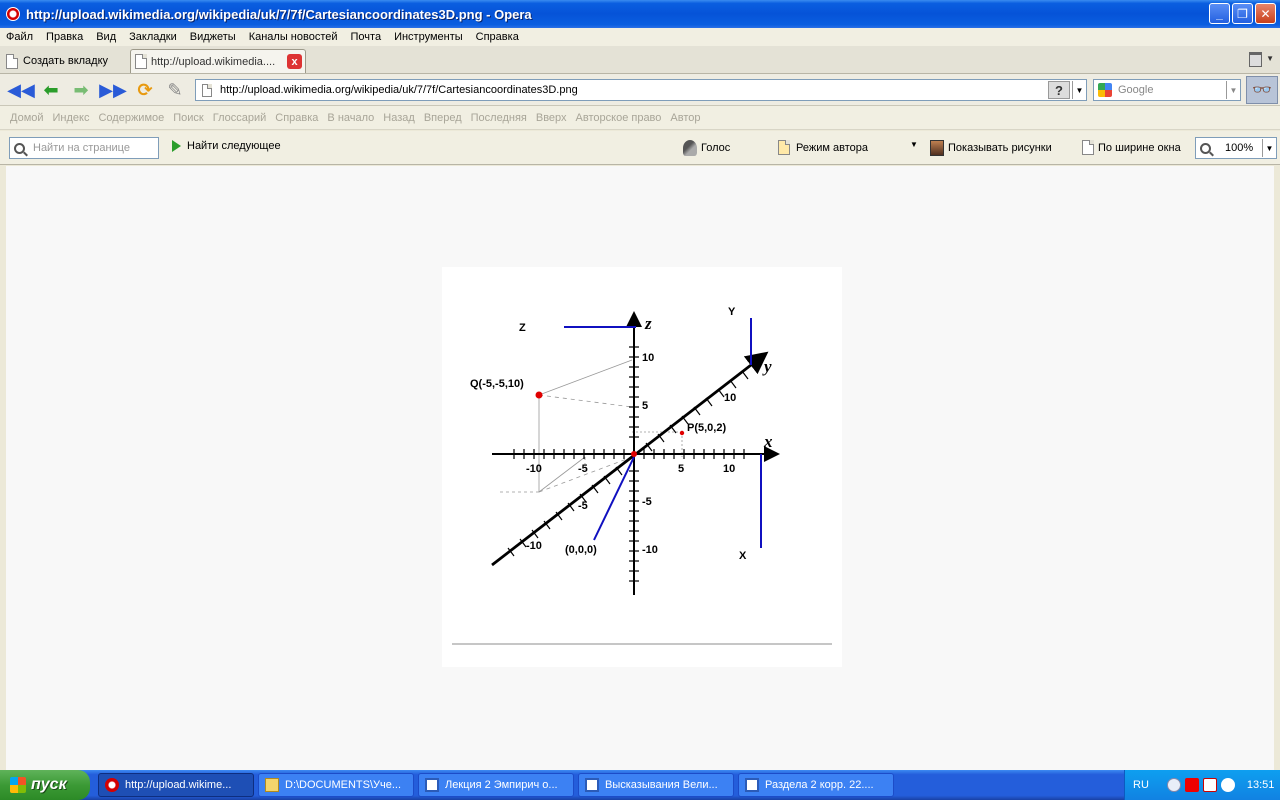 The width and height of the screenshot is (1280, 800). Describe the element at coordinates (443, 118) in the screenshot. I see `link-forward: Вперед` at that location.